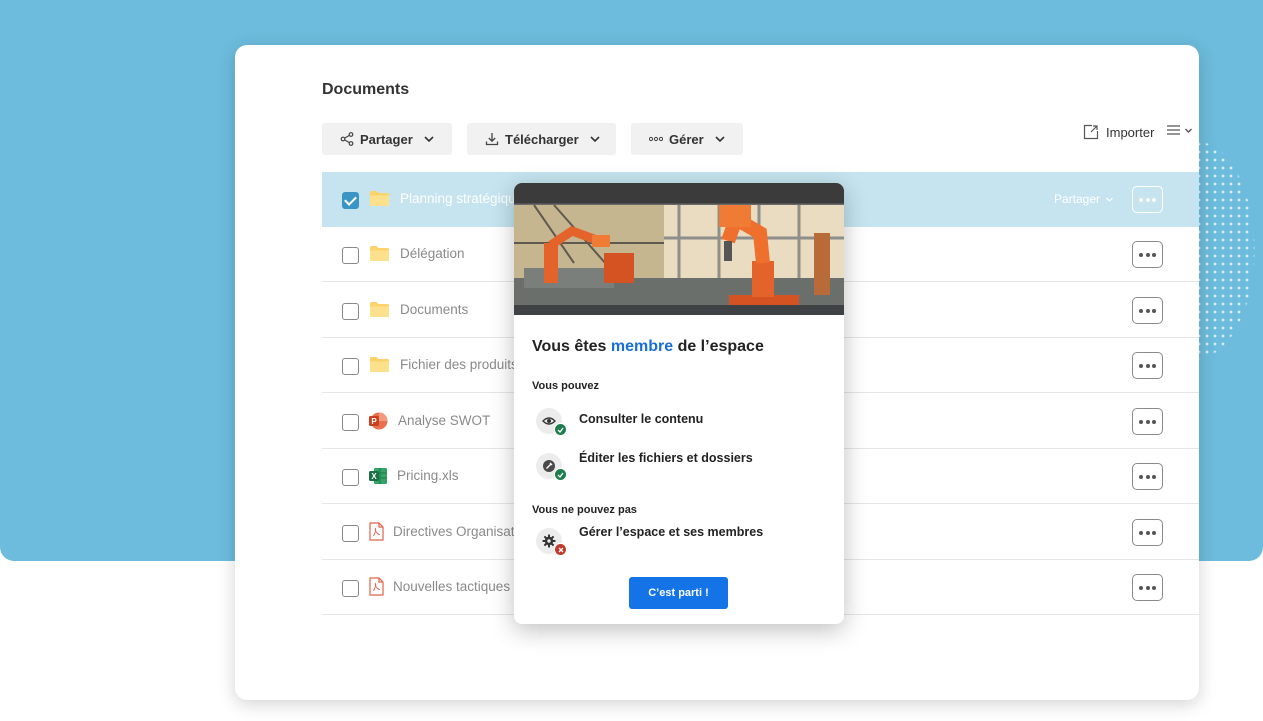  Describe the element at coordinates (584, 510) in the screenshot. I see `cannot-section-label: Vous ne pouvez pas` at that location.